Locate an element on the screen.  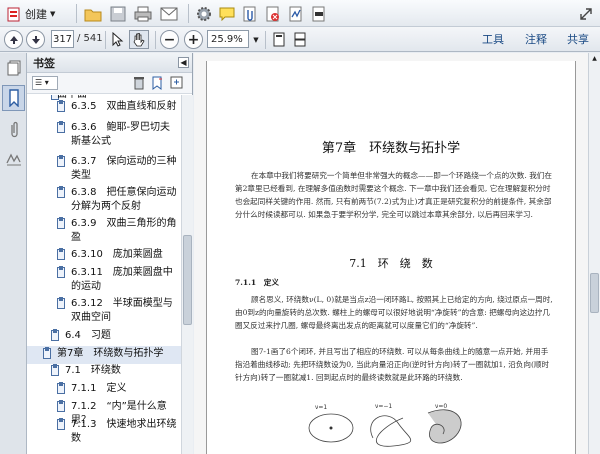
delete-button is located at coordinates (273, 13).